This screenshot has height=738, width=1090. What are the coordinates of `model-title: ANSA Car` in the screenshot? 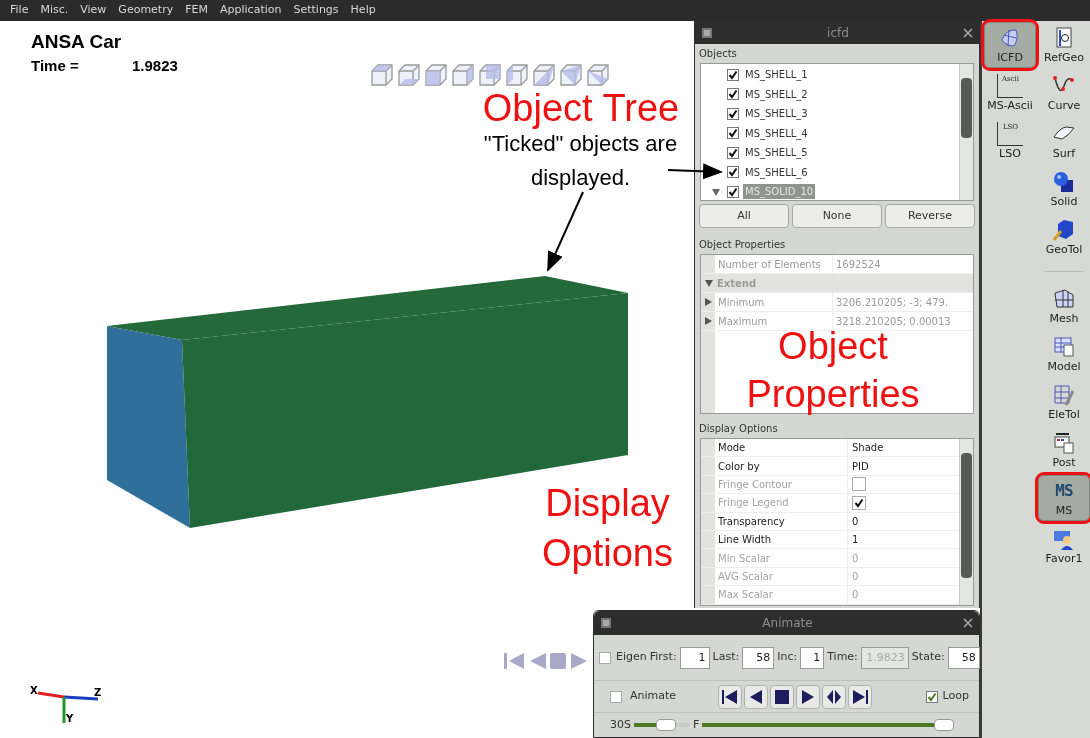 It's located at (76, 42).